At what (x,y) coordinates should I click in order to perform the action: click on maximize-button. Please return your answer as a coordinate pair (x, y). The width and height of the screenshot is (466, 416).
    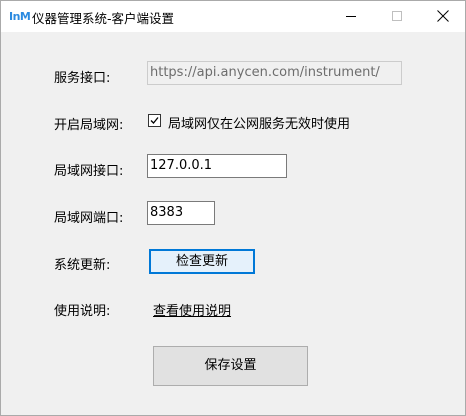
    Looking at the image, I should click on (397, 16).